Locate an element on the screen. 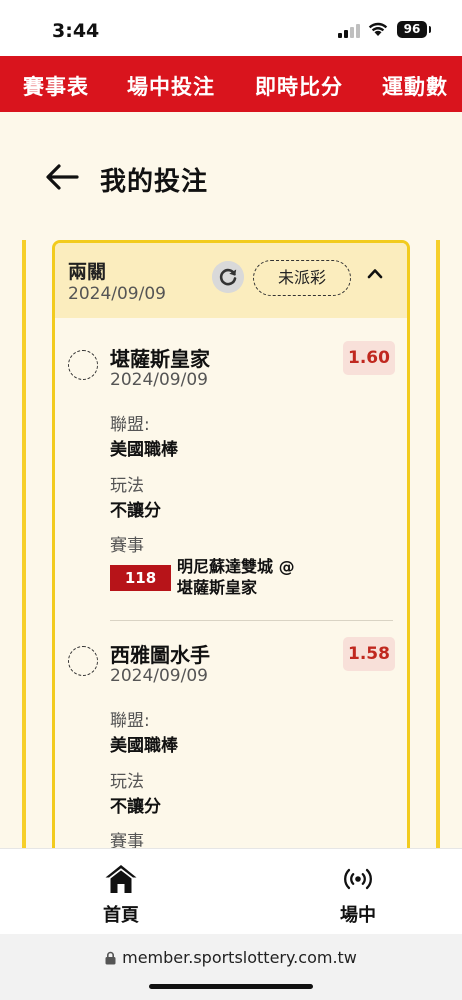 This screenshot has height=1000, width=462. match-name-line1: 明尼蘇達雙城 @ is located at coordinates (236, 566).